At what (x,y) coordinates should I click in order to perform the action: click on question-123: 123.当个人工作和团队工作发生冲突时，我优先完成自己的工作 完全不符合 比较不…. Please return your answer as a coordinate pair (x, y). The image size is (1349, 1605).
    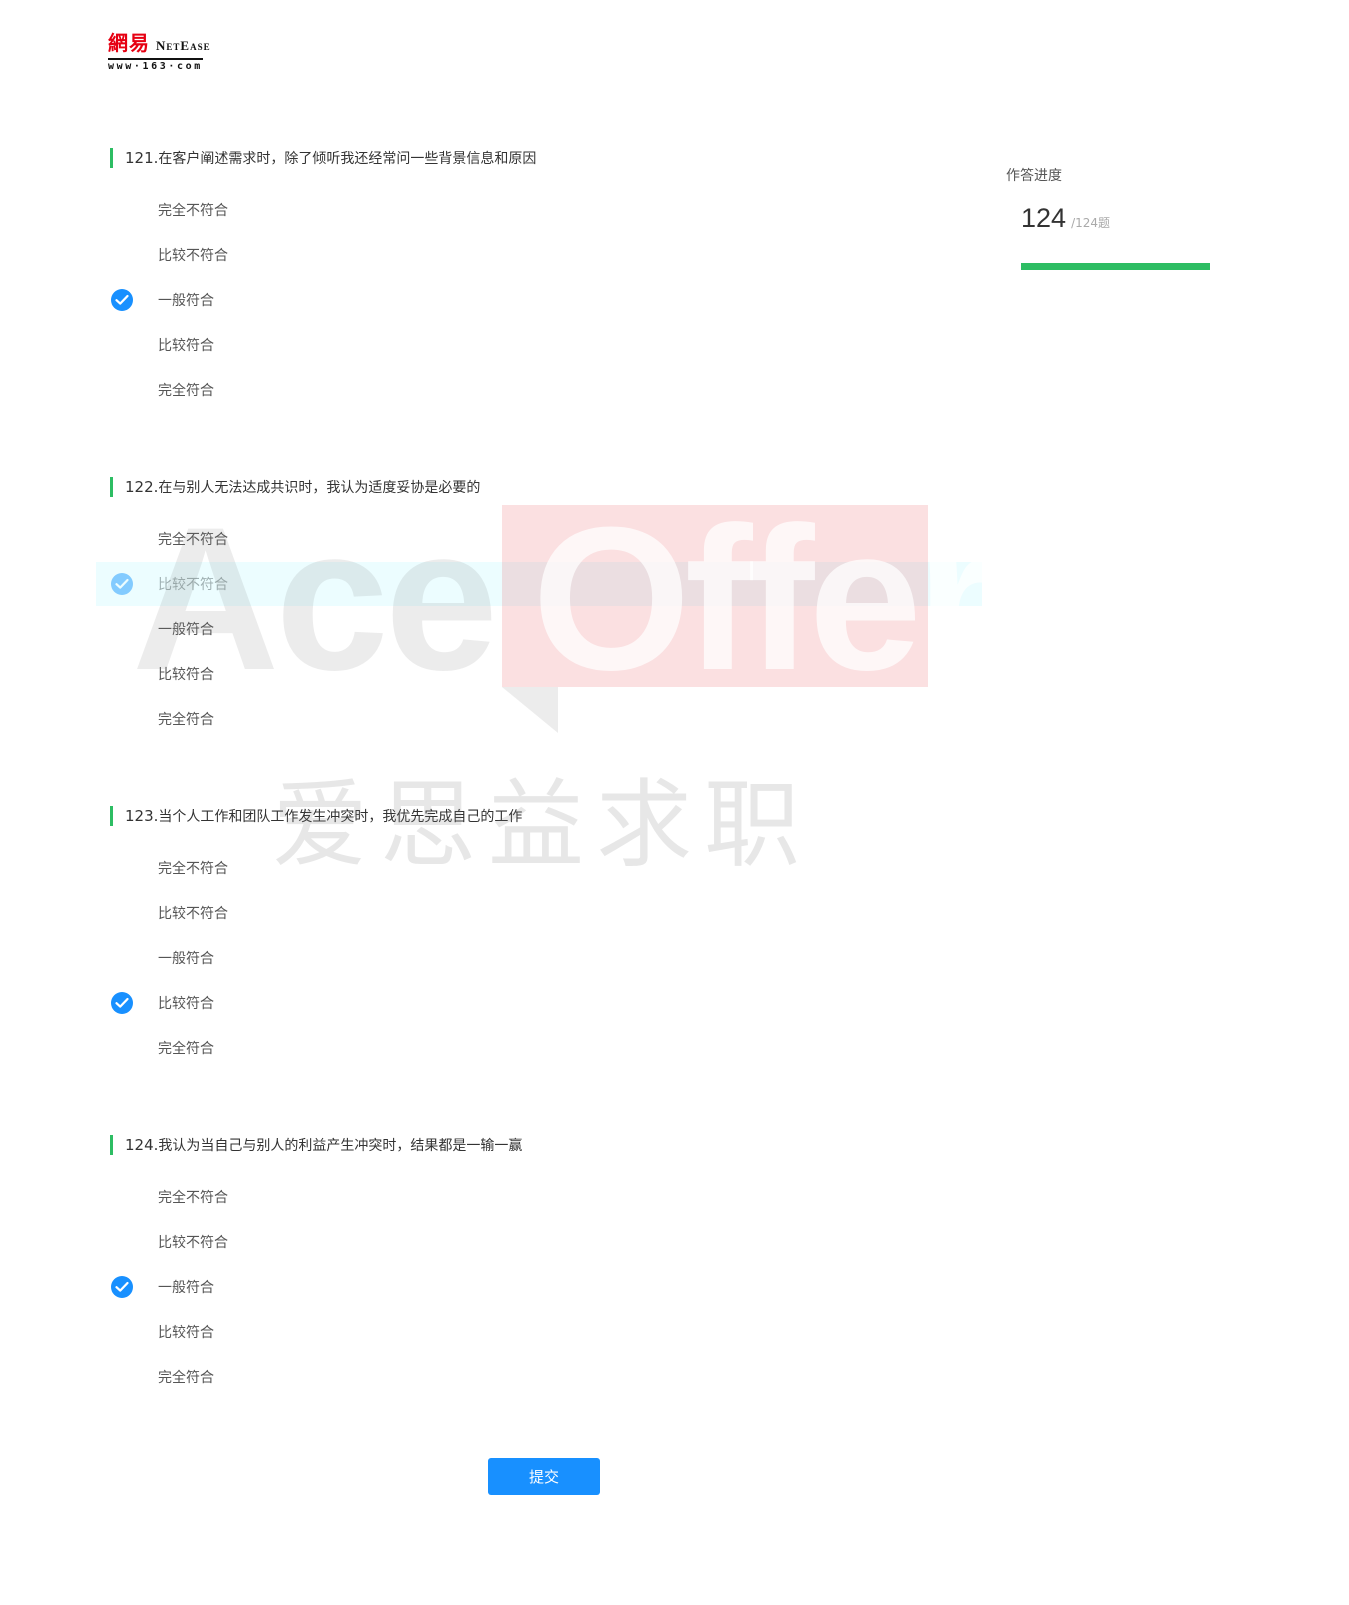
    Looking at the image, I should click on (548, 937).